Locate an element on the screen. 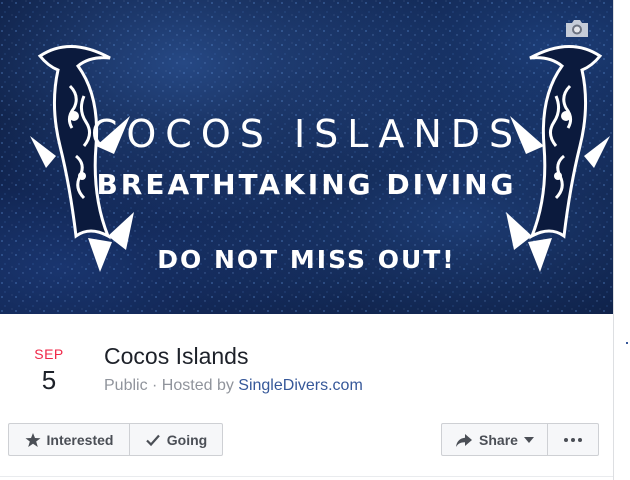 The height and width of the screenshot is (480, 630). cover-title-text: COCOS ISLANDS is located at coordinates (306, 134).